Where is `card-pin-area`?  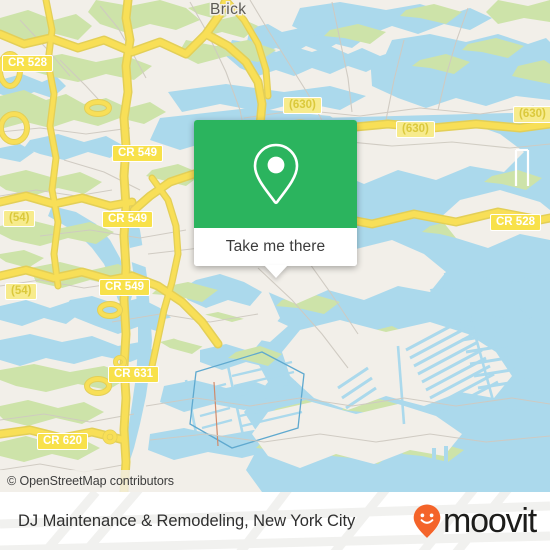
card-pin-area is located at coordinates (275, 174).